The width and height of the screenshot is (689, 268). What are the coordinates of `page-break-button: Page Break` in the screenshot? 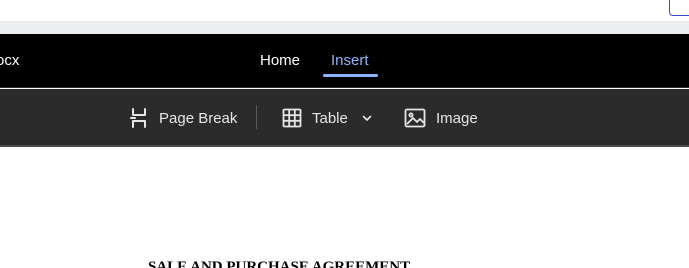 It's located at (183, 118).